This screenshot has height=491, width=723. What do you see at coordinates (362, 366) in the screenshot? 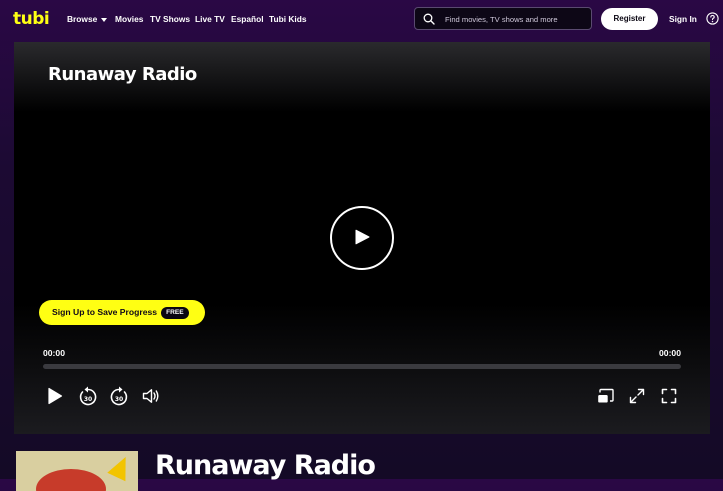
I see `progress-bar` at bounding box center [362, 366].